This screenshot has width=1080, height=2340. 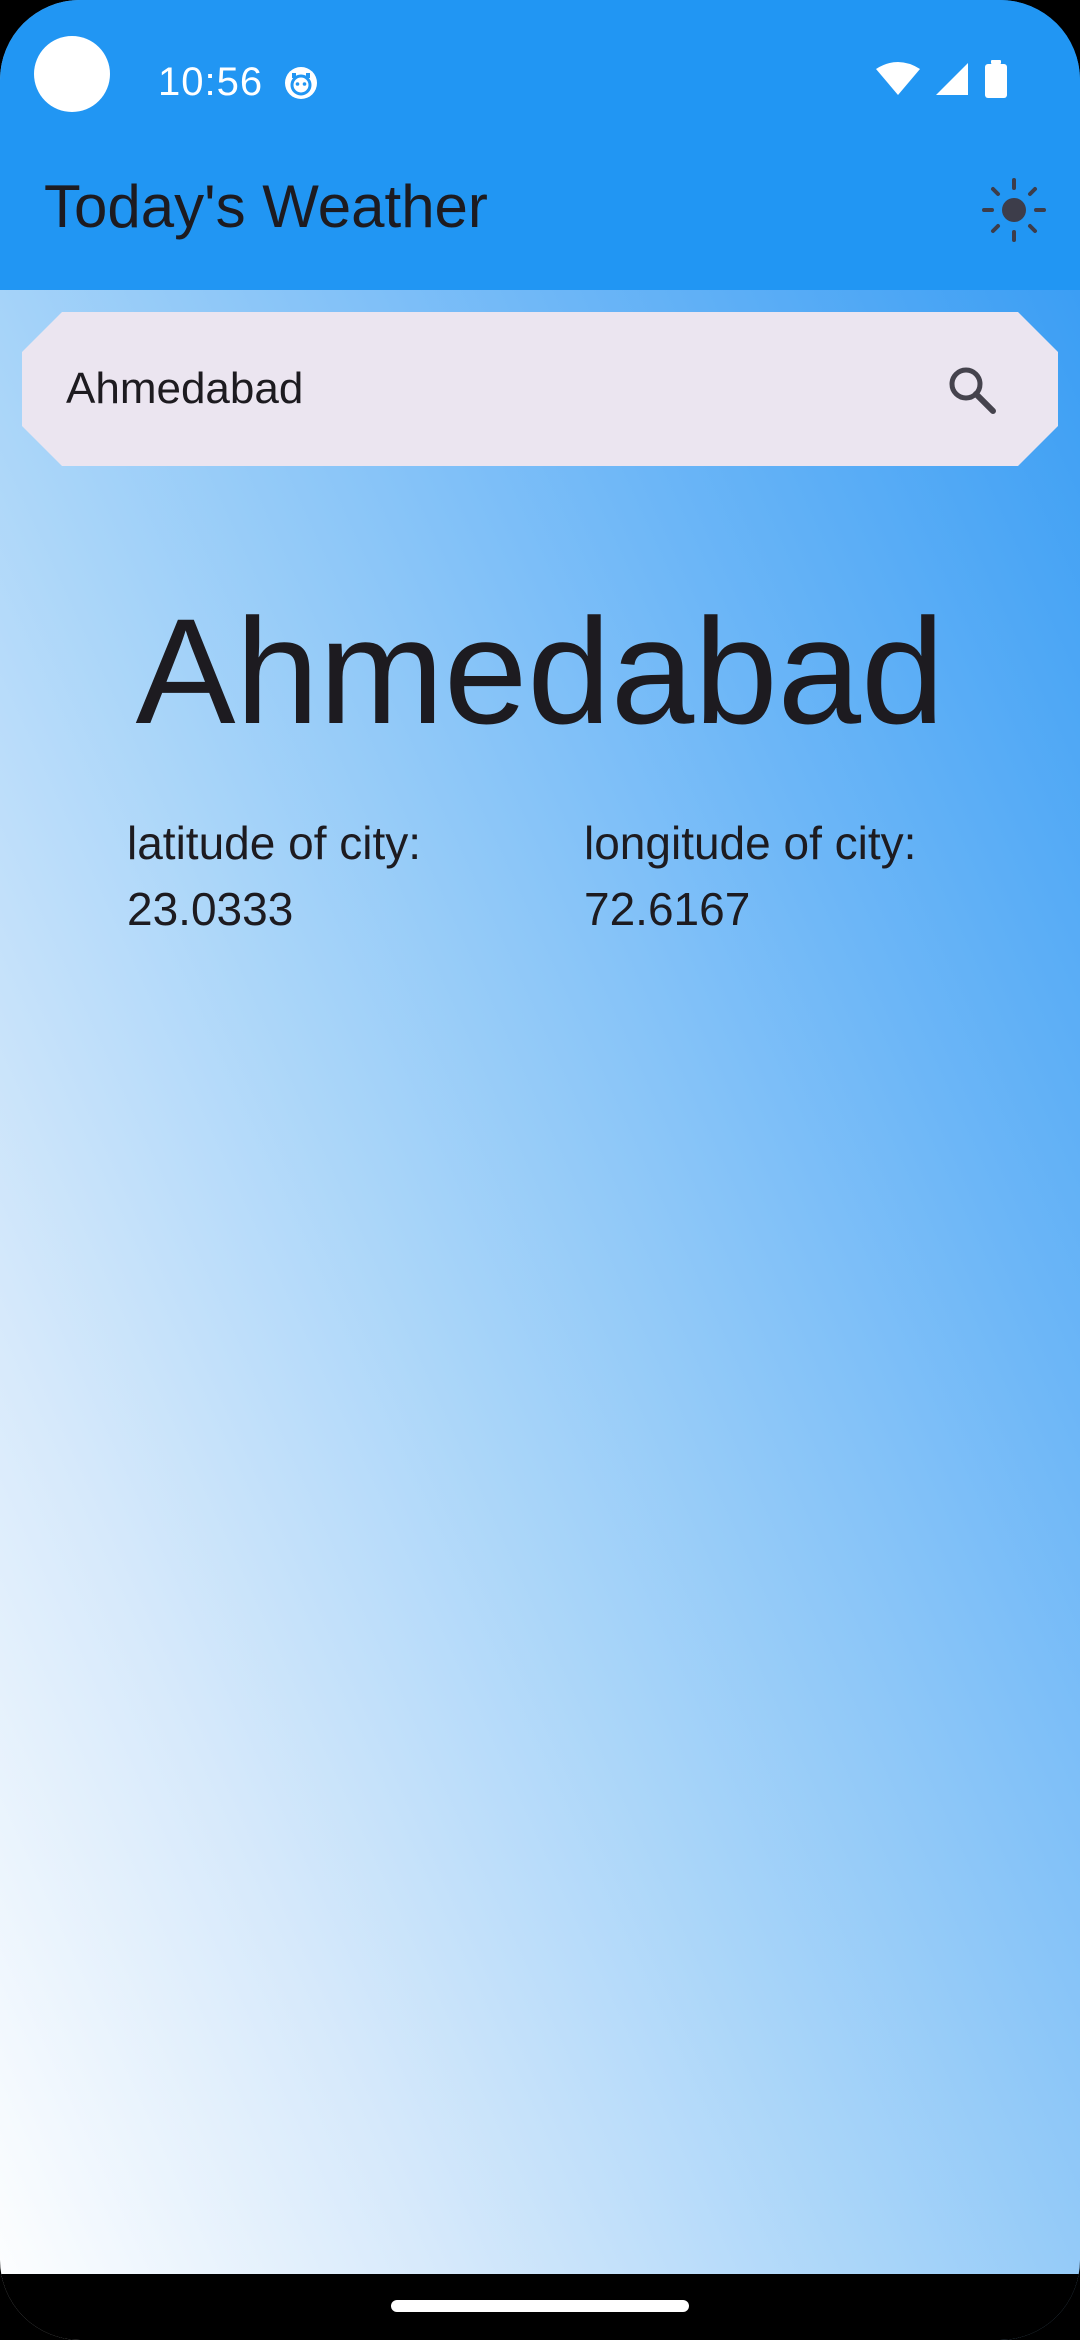 I want to click on longitude-value: 72.6167, so click(x=667, y=909).